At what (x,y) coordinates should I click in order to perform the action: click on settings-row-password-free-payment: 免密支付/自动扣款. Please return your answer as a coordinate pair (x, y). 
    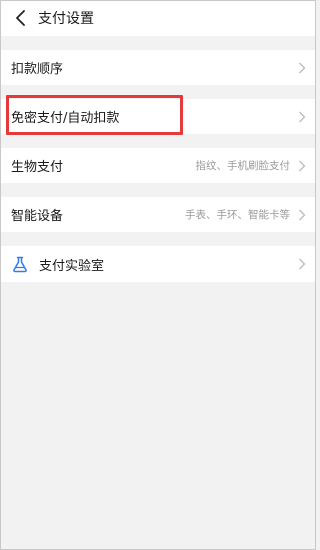
    Looking at the image, I should click on (158, 116).